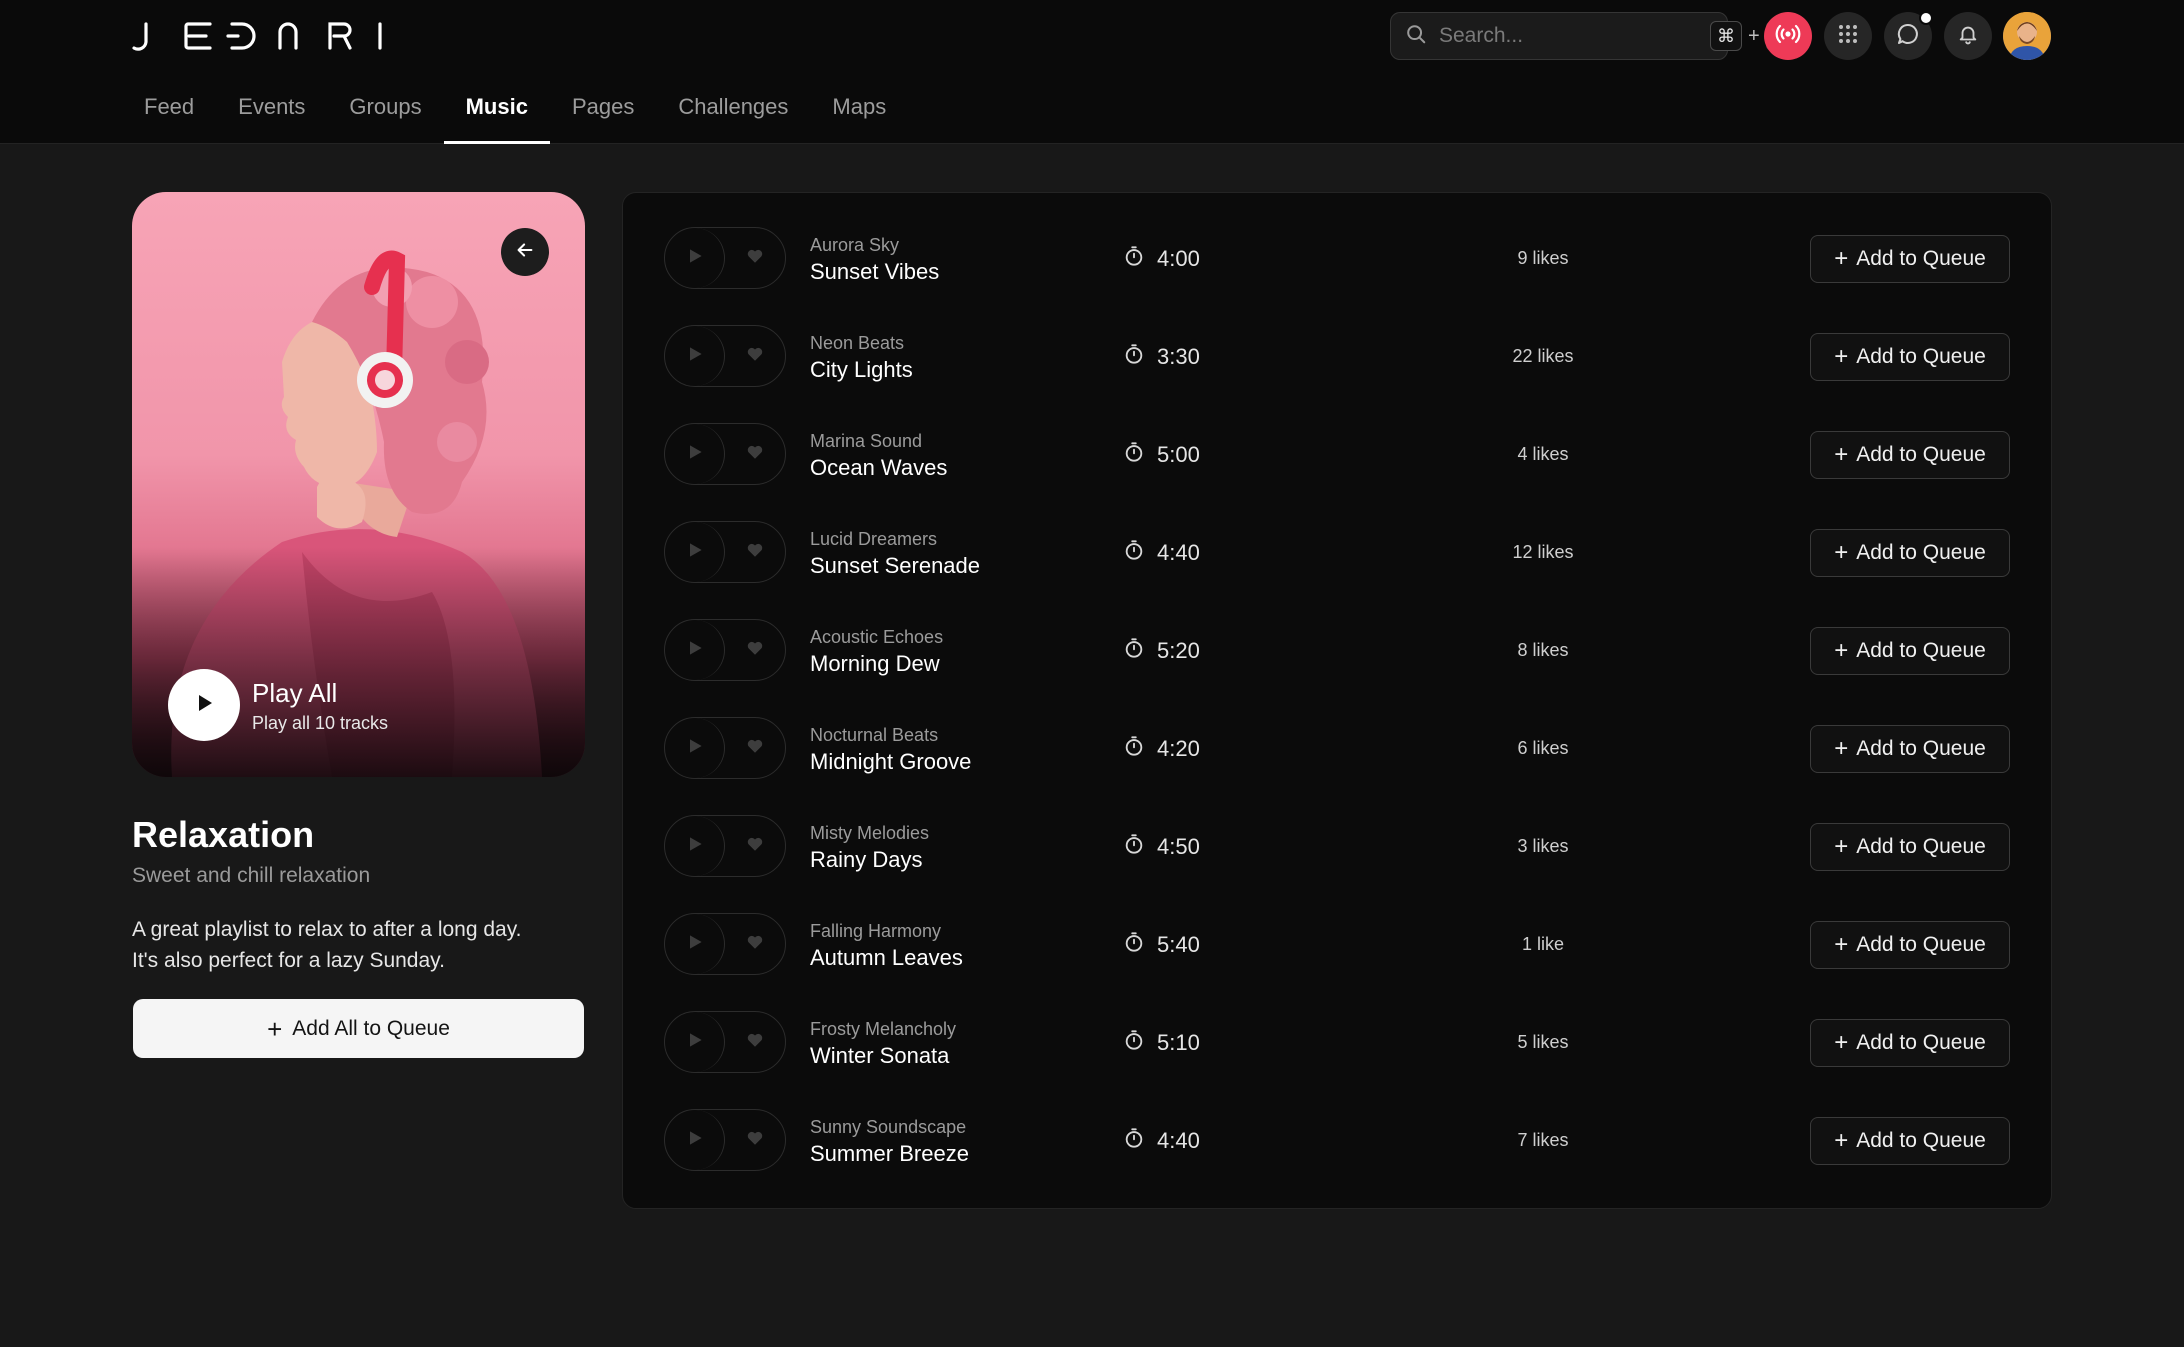 This screenshot has height=1347, width=2184. What do you see at coordinates (371, 1028) in the screenshot?
I see `add-all-label: Add All to Queue` at bounding box center [371, 1028].